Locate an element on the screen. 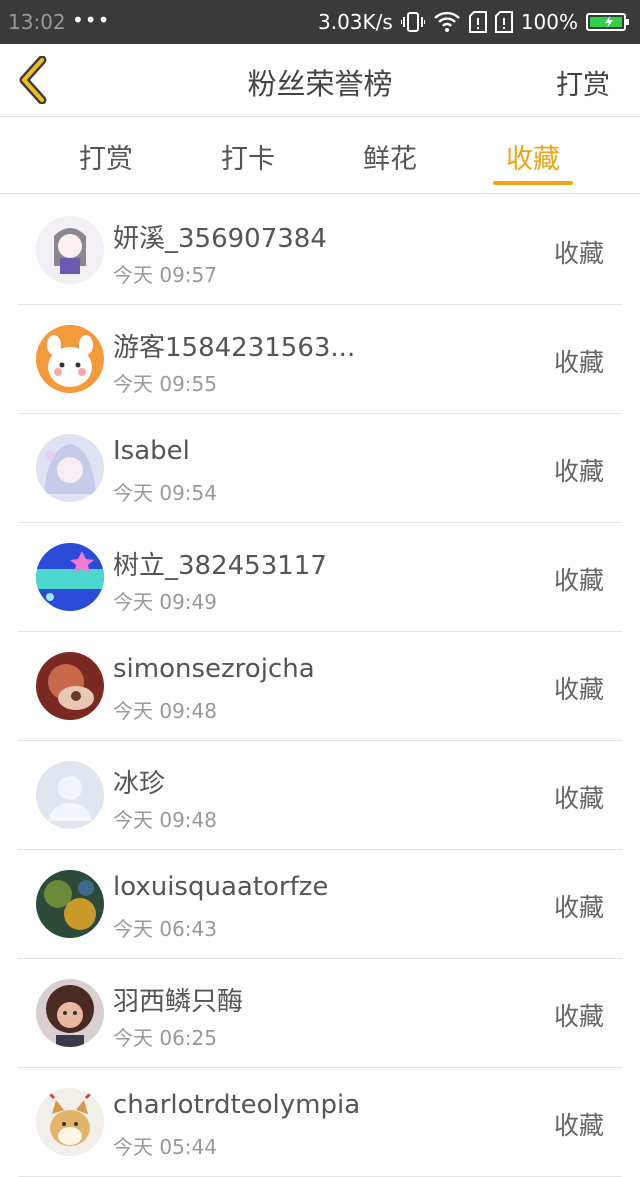  page-title: 粉丝荣誉榜 is located at coordinates (320, 84).